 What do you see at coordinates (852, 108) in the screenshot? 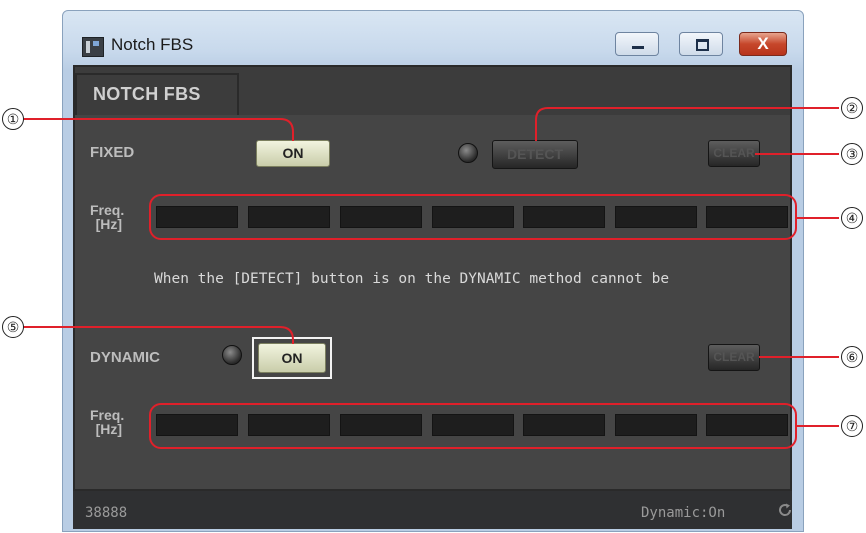
I see `callout-marker-2: ②` at bounding box center [852, 108].